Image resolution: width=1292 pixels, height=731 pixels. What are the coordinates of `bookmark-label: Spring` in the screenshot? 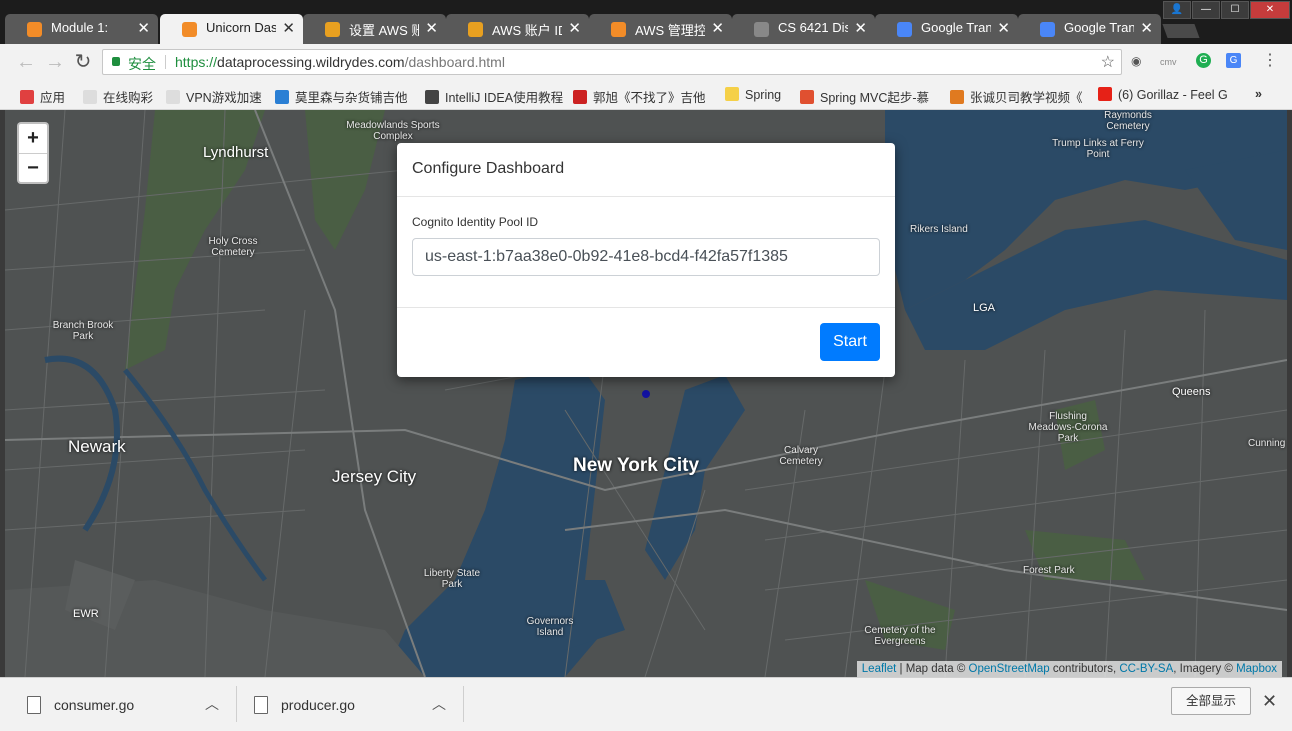 It's located at (763, 95).